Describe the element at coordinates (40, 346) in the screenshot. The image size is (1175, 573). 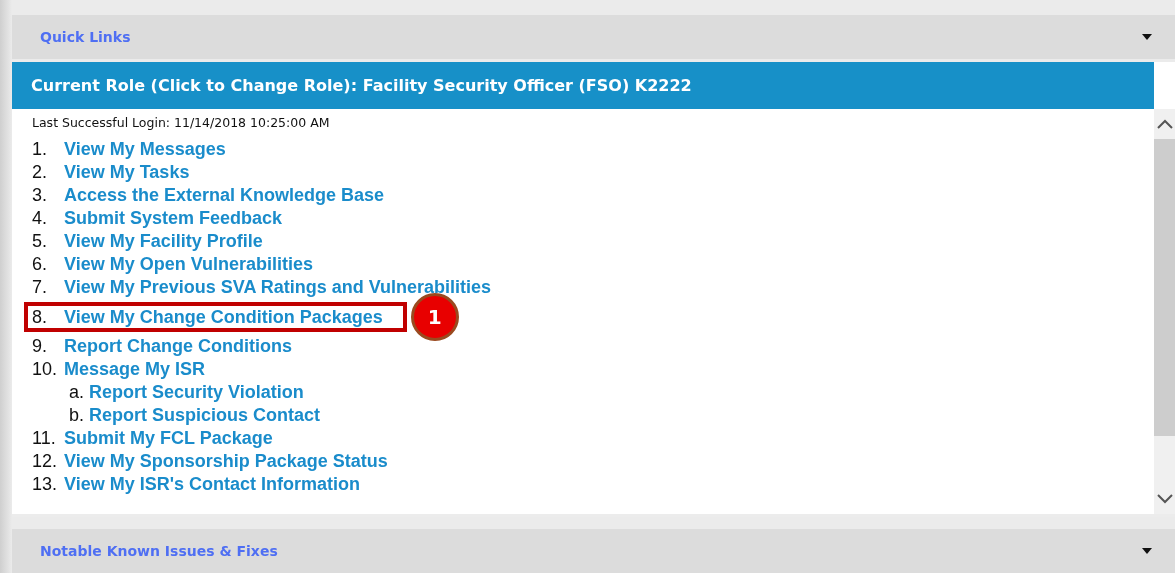
I see `list-number: 9.` at that location.